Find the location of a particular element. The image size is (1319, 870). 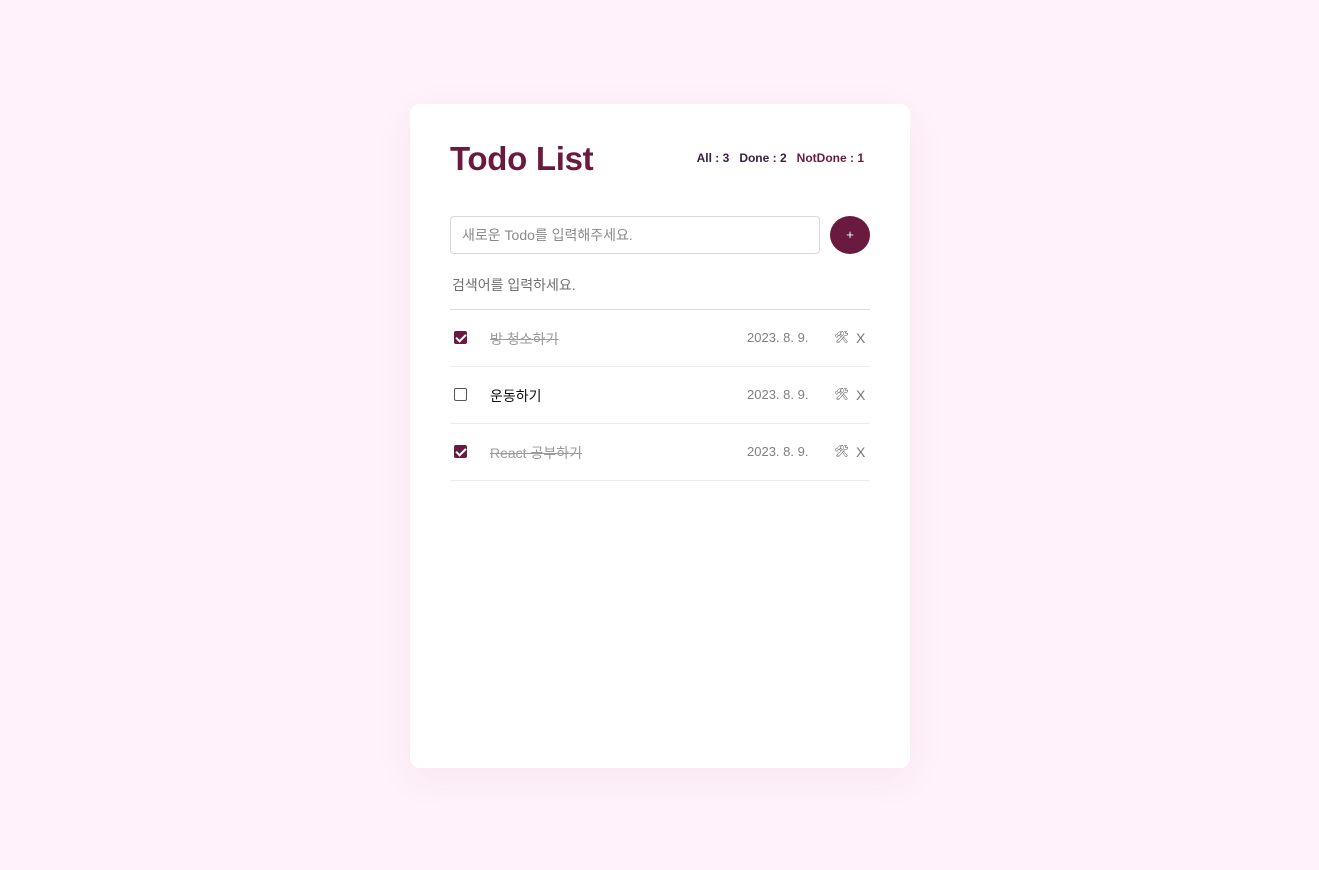

search-input is located at coordinates (660, 285).